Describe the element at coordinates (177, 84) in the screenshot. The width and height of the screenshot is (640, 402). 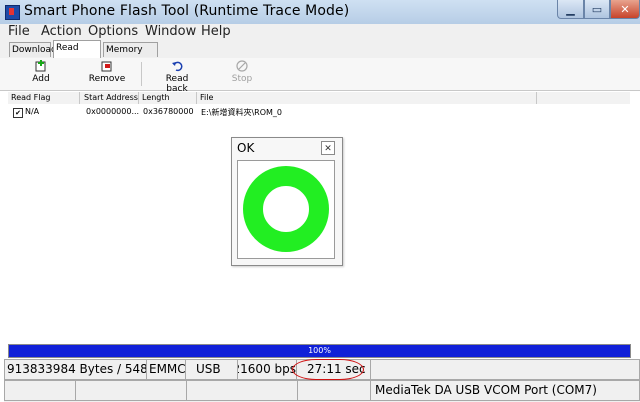
I see `read-back-label: Read back` at that location.